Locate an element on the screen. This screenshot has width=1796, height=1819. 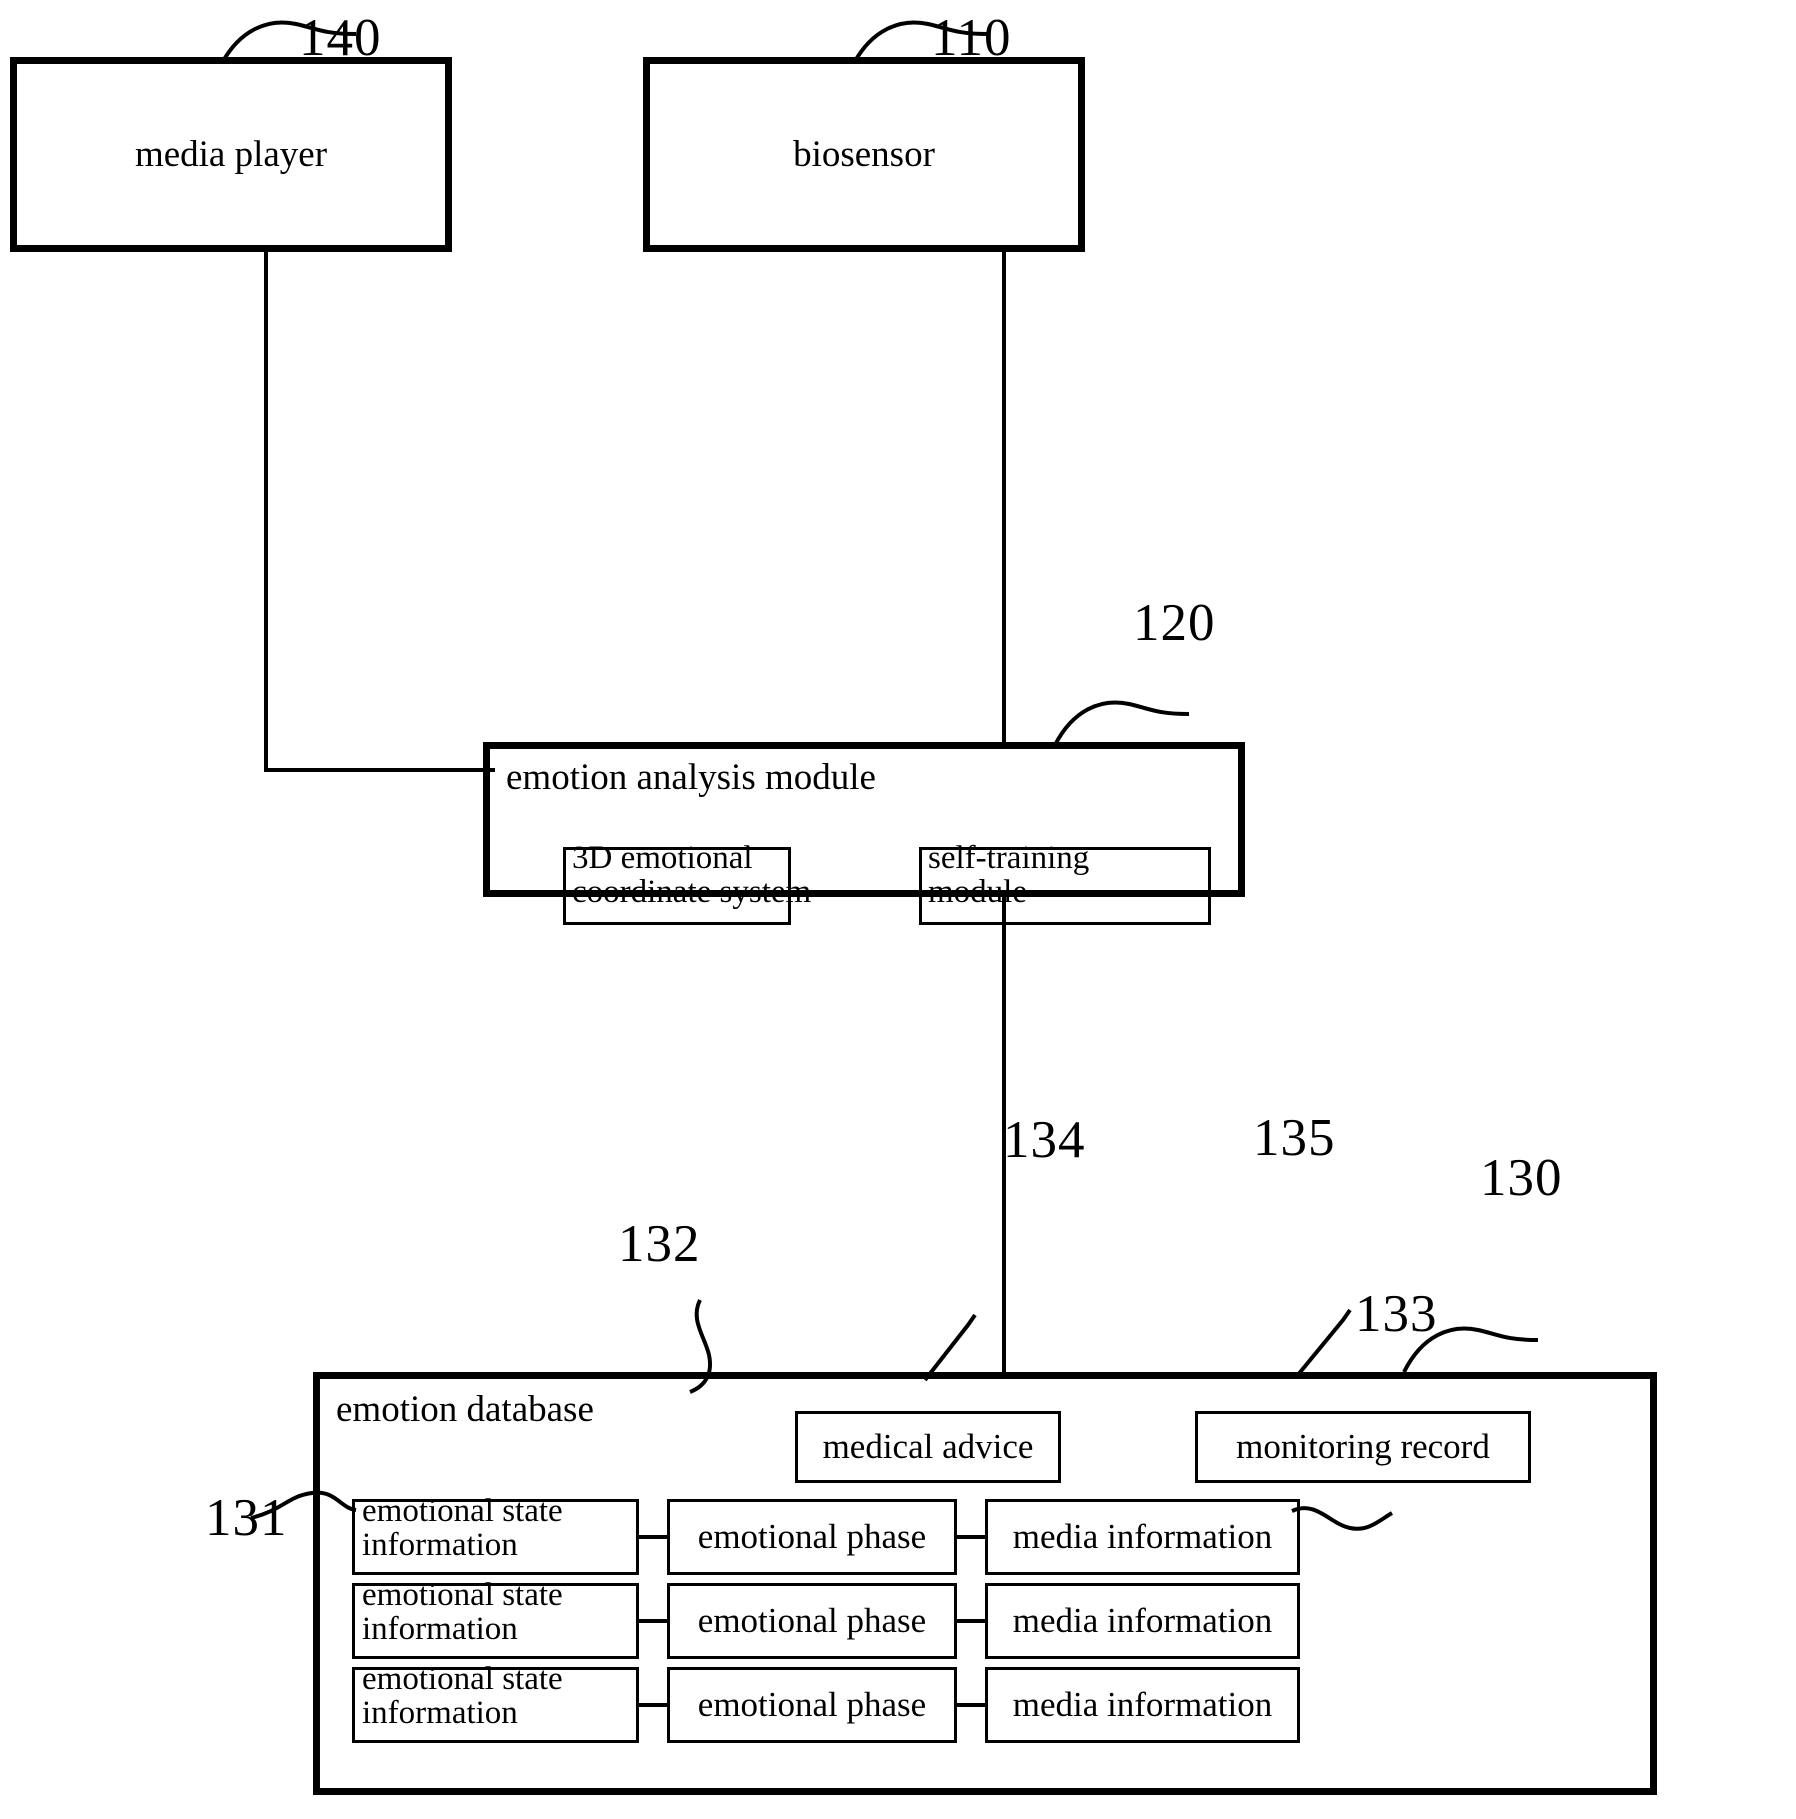
block-self-training-module: self-training module is located at coordinates (1065, 883).